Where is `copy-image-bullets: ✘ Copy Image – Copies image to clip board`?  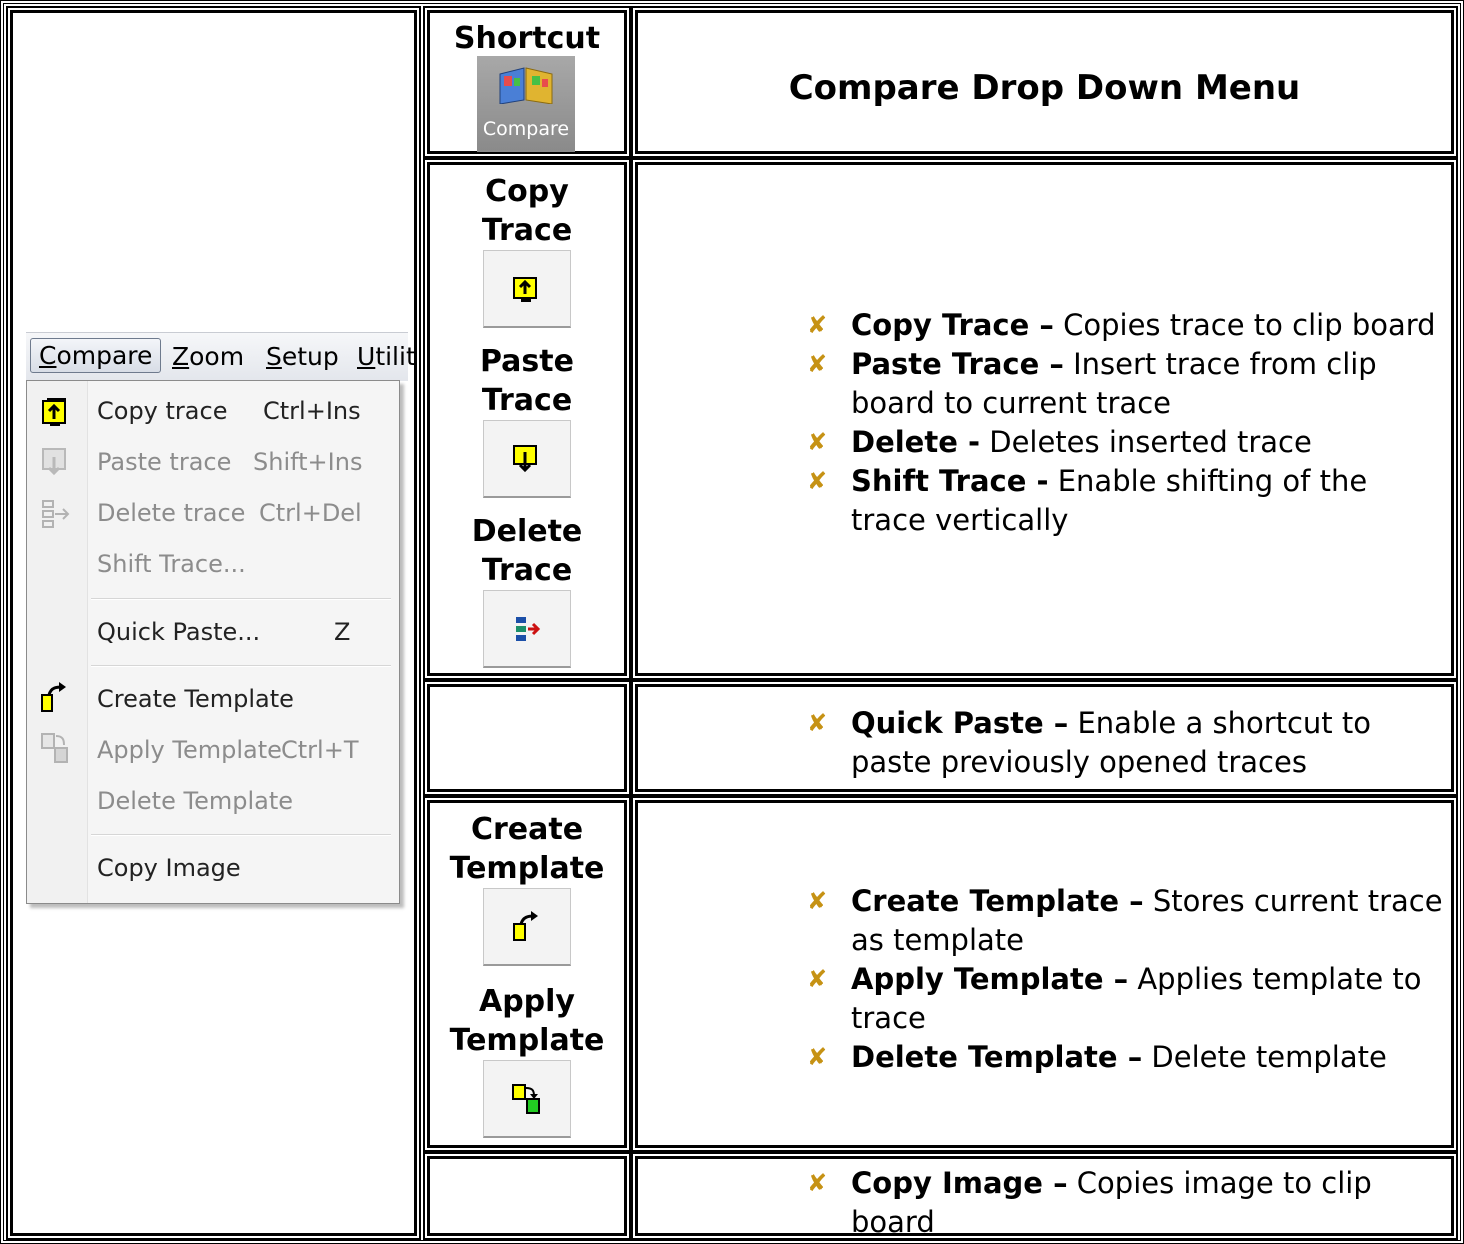 copy-image-bullets: ✘ Copy Image – Copies image to clip board is located at coordinates (1127, 1203).